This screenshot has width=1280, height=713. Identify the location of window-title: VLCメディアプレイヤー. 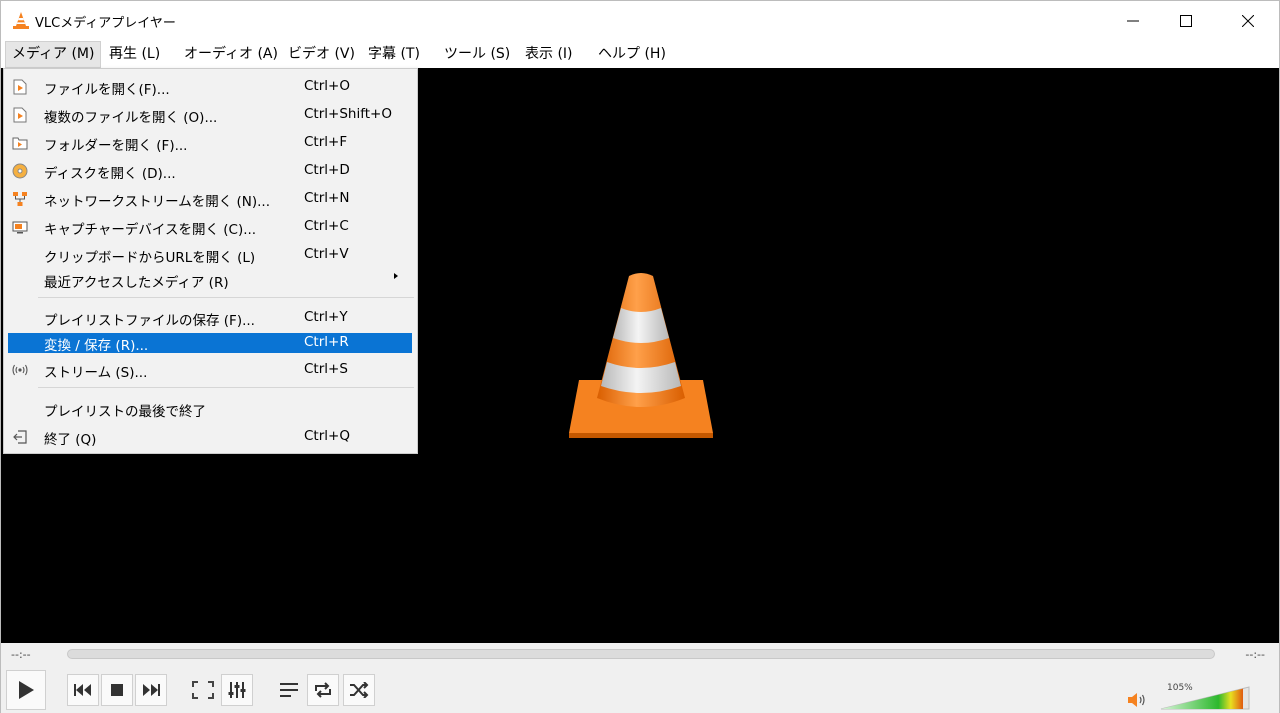
(105, 23).